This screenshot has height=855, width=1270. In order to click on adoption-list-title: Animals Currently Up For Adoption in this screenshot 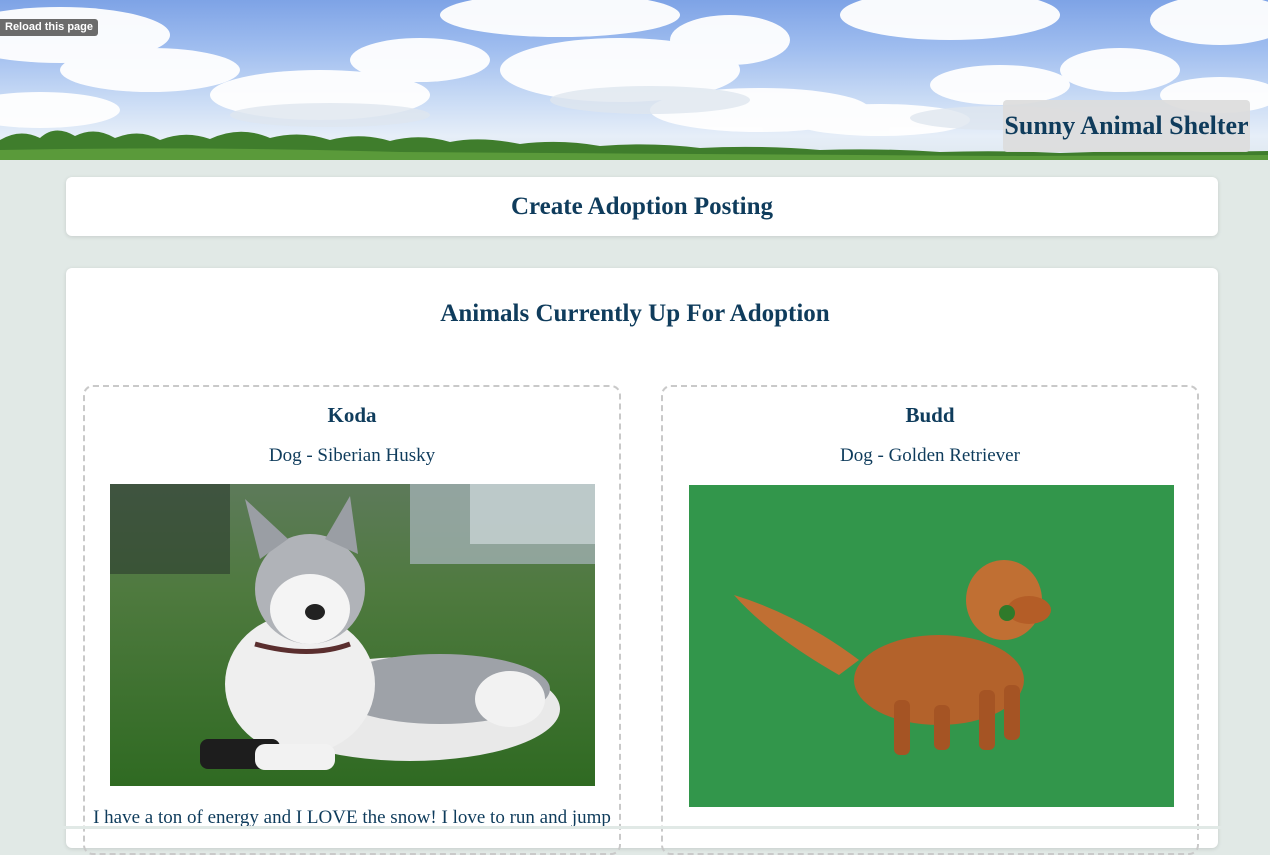, I will do `click(635, 313)`.